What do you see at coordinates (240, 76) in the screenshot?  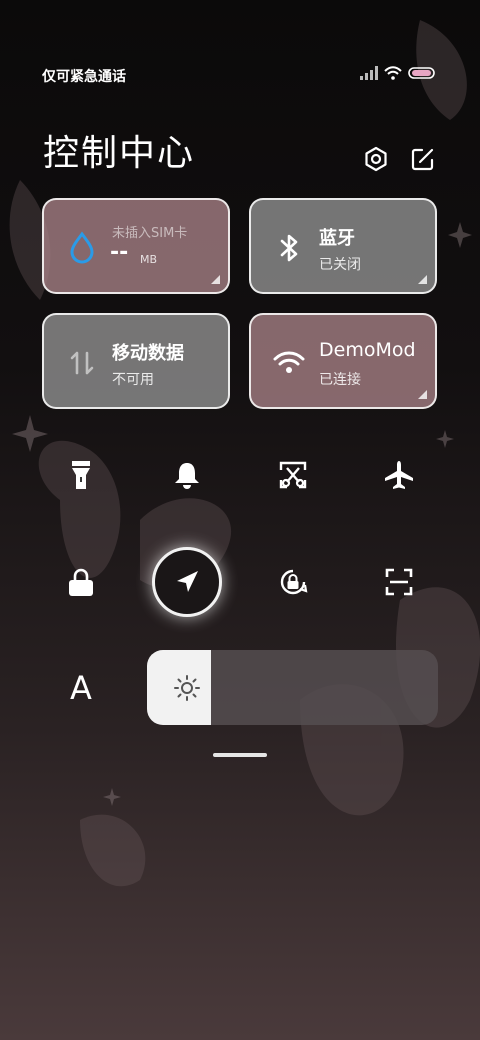 I see `status-bar: 仅可紧急通话` at bounding box center [240, 76].